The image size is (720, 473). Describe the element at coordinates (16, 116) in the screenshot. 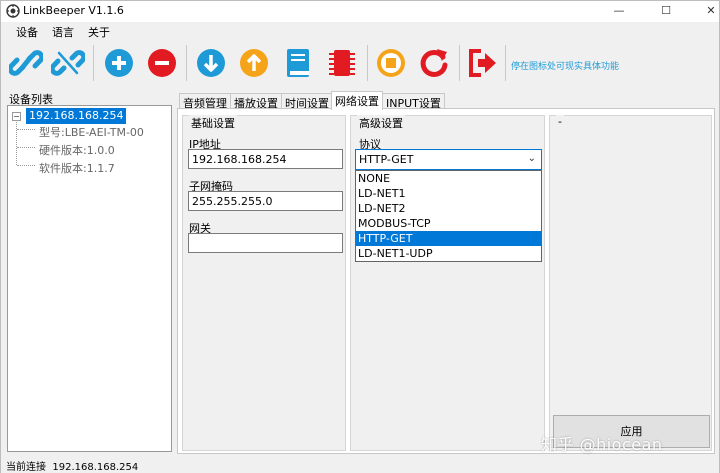

I see `collapse-toggle: −` at that location.